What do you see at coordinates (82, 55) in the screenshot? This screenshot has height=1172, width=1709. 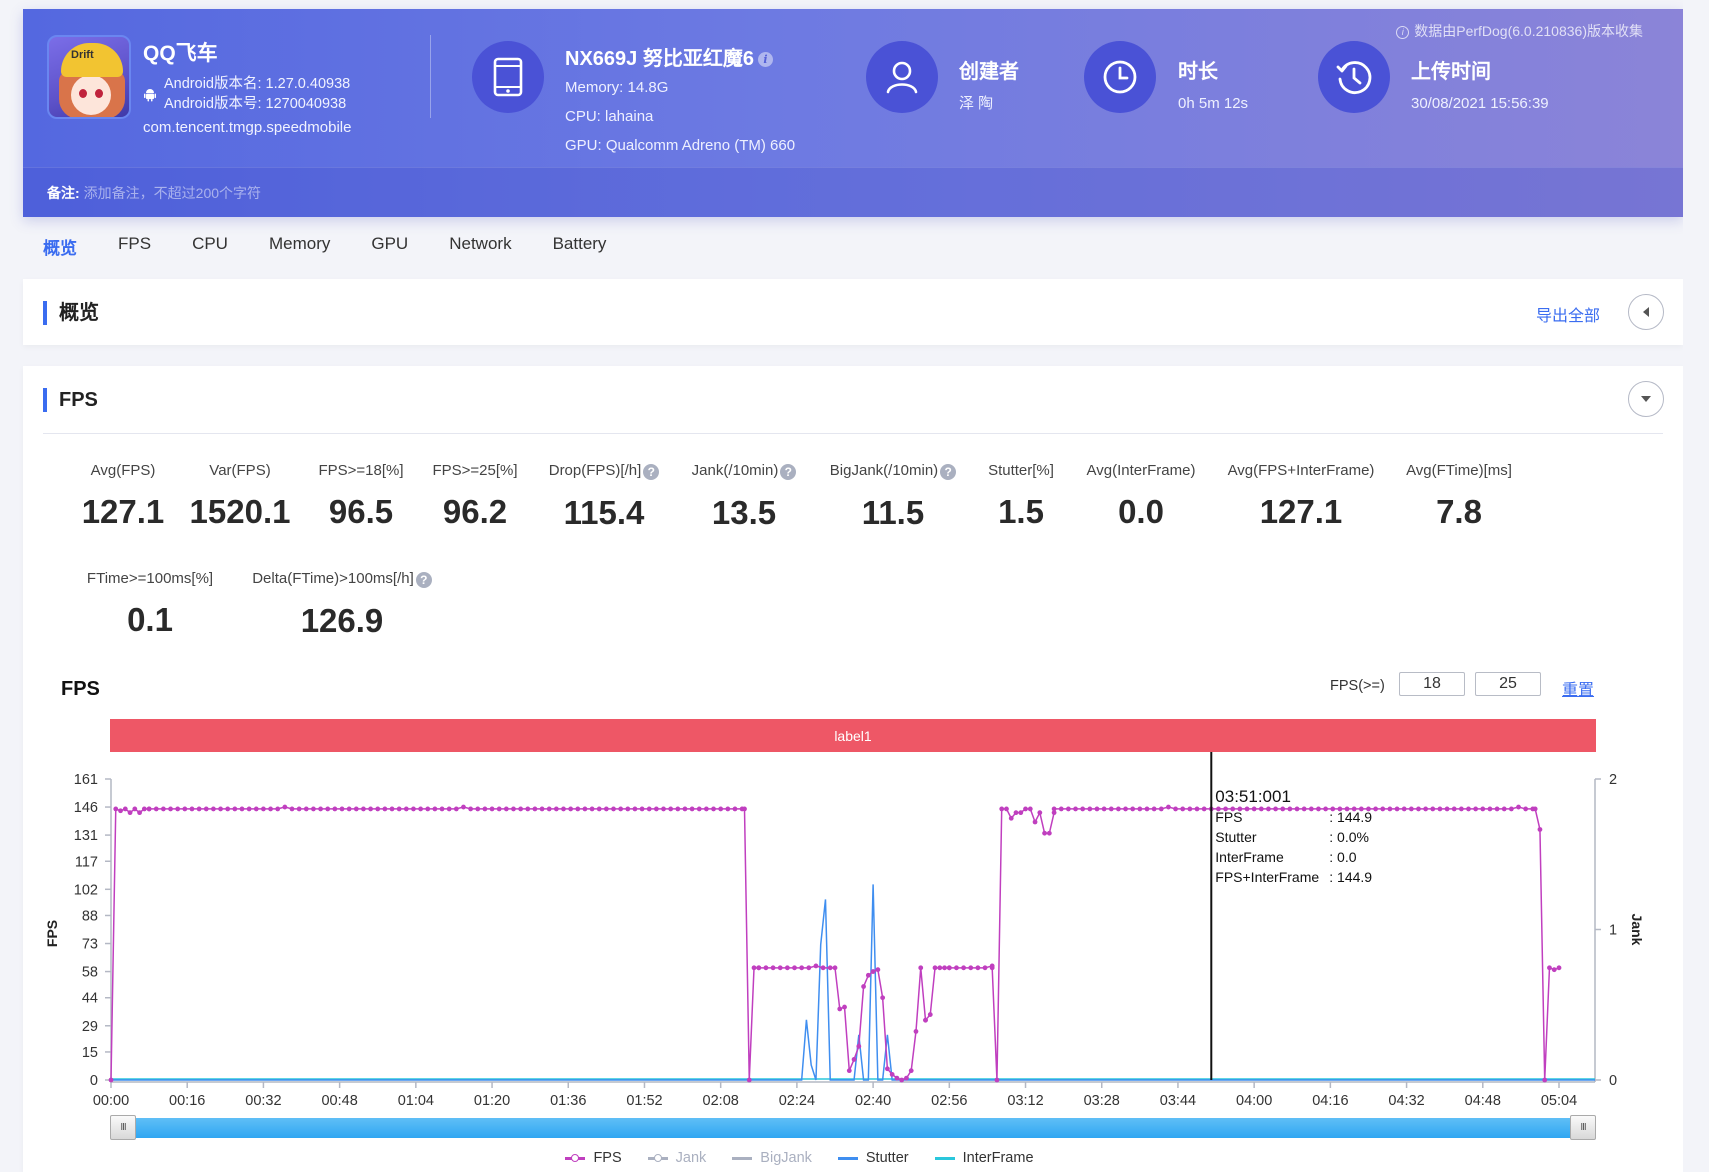 I see `app-icon-text: Drift` at bounding box center [82, 55].